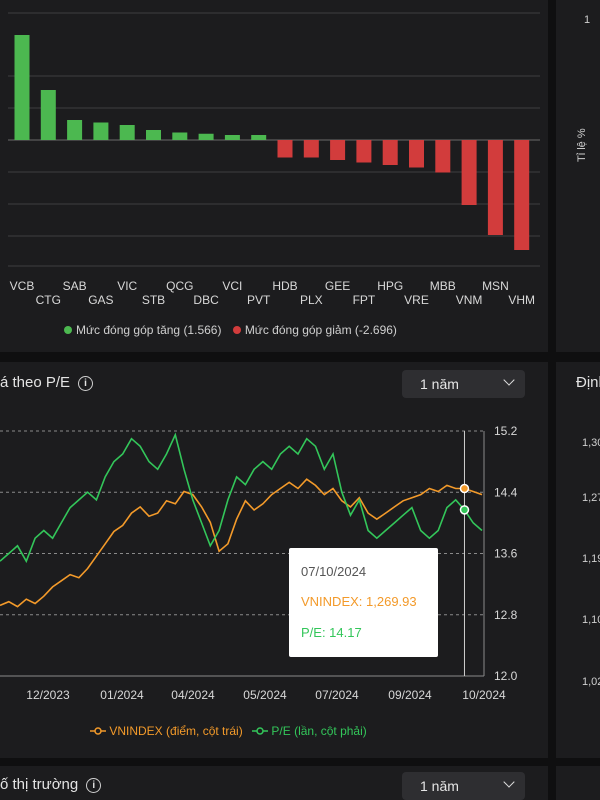 Image resolution: width=600 pixels, height=800 pixels. What do you see at coordinates (176, 730) in the screenshot?
I see `legend-vnindex-label: VNINDEX (điểm, cột trái)` at bounding box center [176, 730].